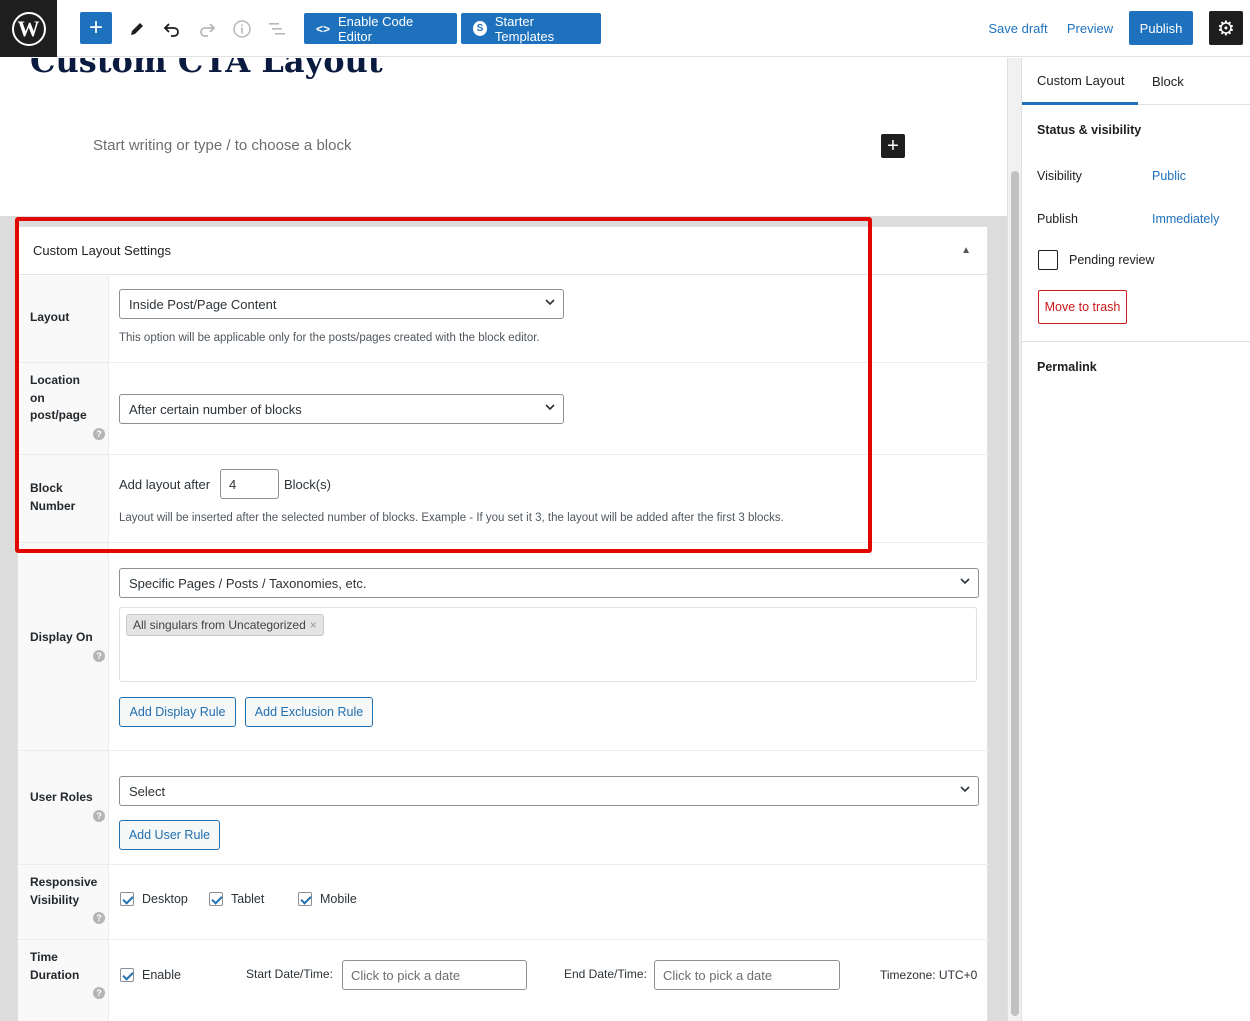  What do you see at coordinates (216, 899) in the screenshot?
I see `checkbox-checked-icon` at bounding box center [216, 899].